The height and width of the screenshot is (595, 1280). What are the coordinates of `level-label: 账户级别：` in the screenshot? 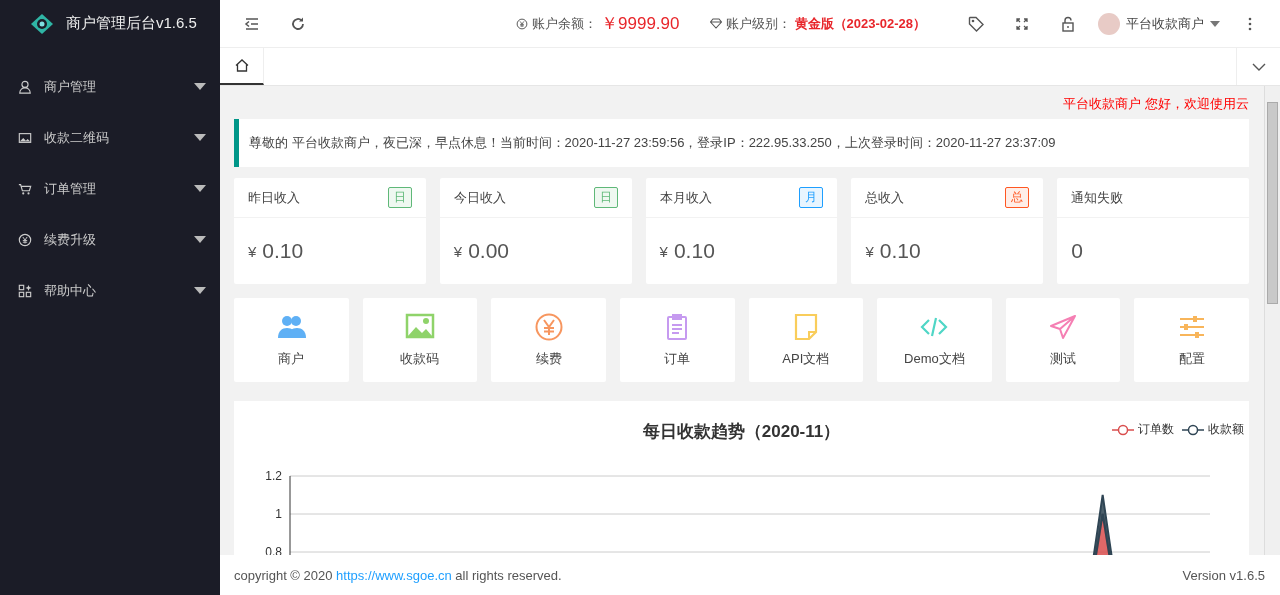 It's located at (758, 23).